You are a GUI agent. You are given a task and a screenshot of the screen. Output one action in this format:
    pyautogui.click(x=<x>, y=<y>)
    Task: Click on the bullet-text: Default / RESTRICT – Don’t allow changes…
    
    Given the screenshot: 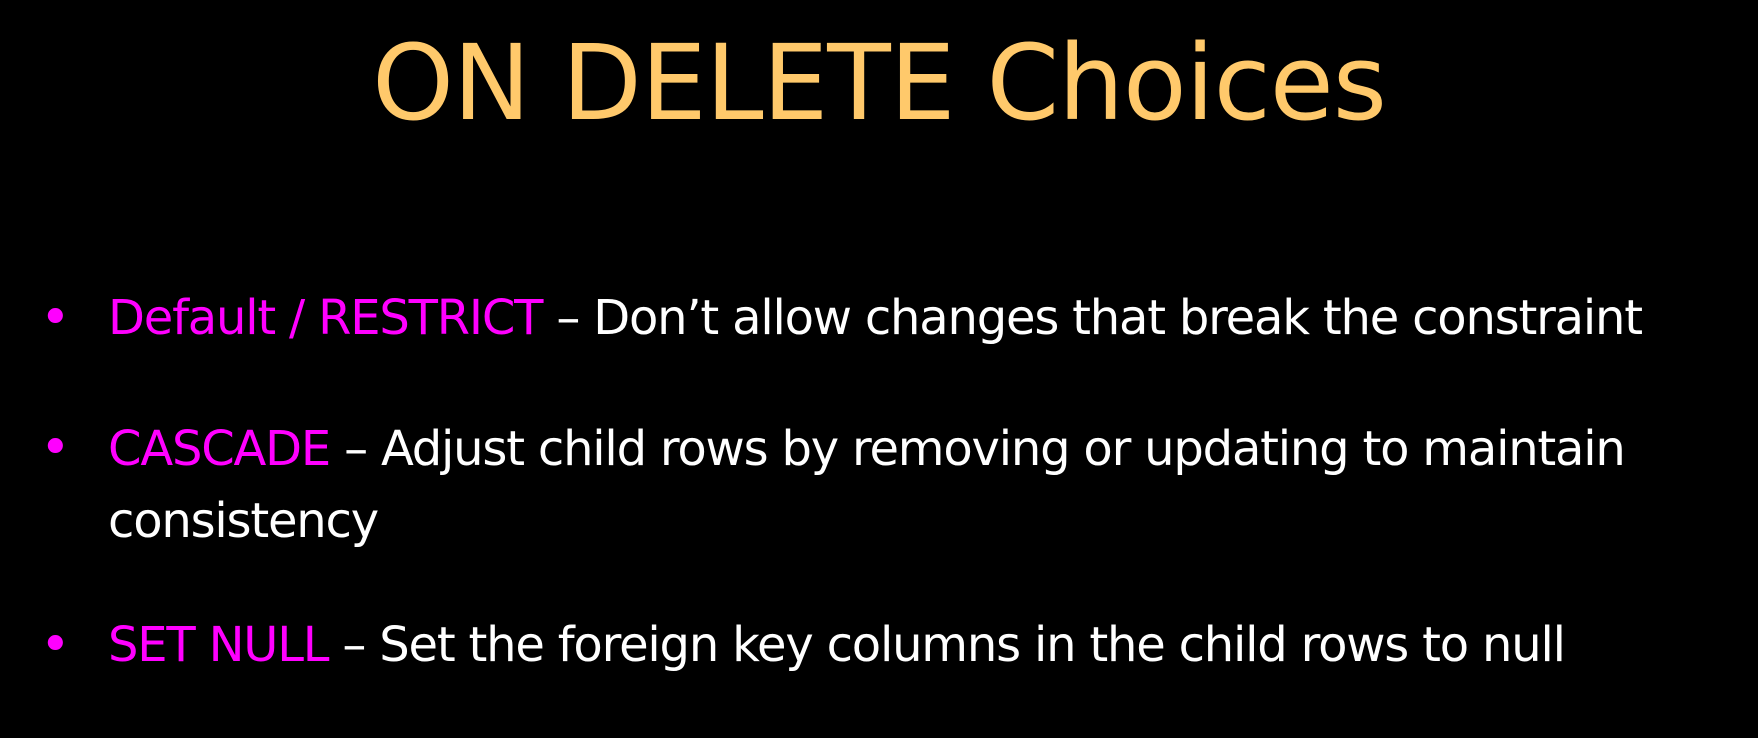 What is the action you would take?
    pyautogui.click(x=918, y=318)
    